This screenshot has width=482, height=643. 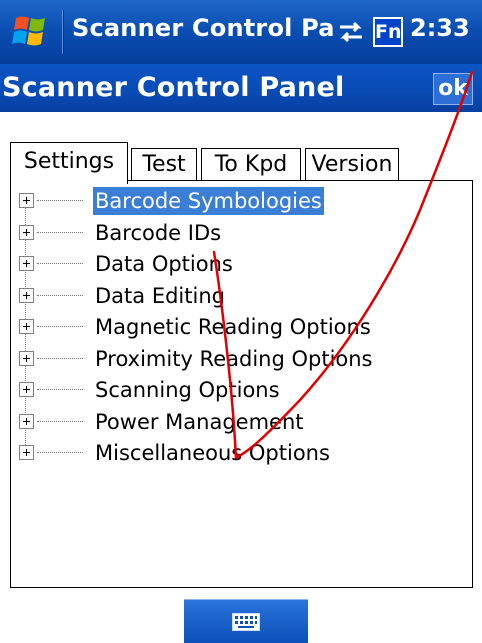 I want to click on tree-item-proximity-reading-options: Proximity Reading Options, so click(x=237, y=359).